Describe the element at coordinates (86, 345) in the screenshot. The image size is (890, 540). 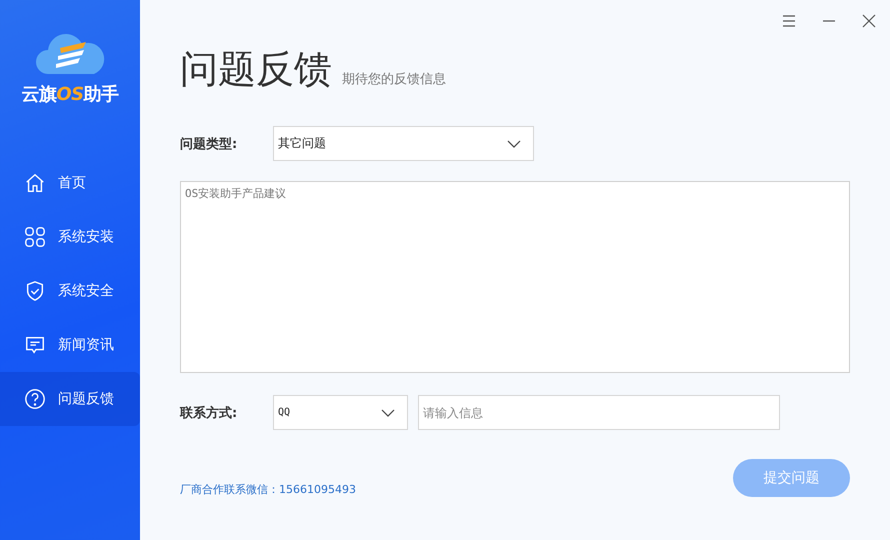
I see `nav-label: 新闻资讯` at that location.